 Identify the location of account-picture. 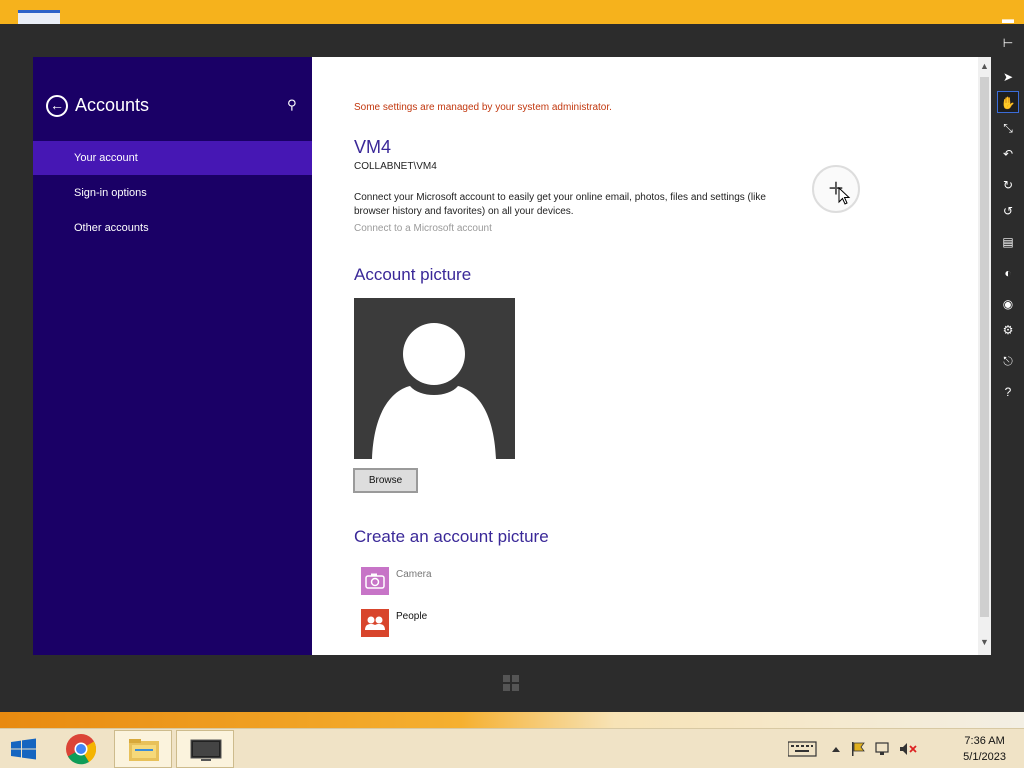
(434, 378).